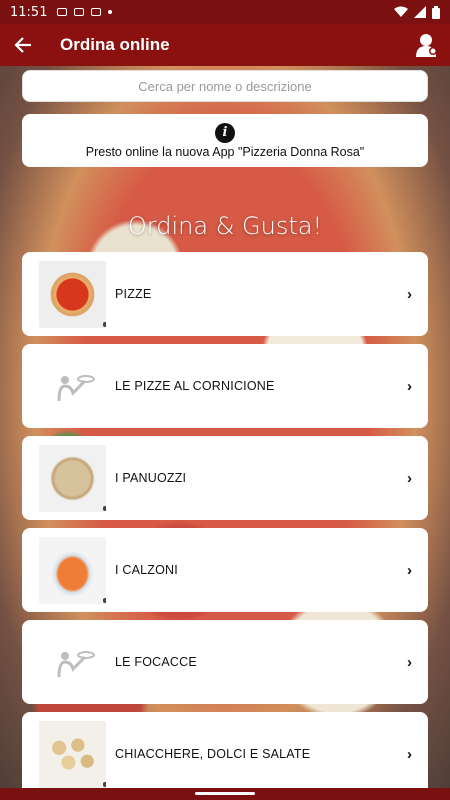  I want to click on cloud-icon, so click(62, 12).